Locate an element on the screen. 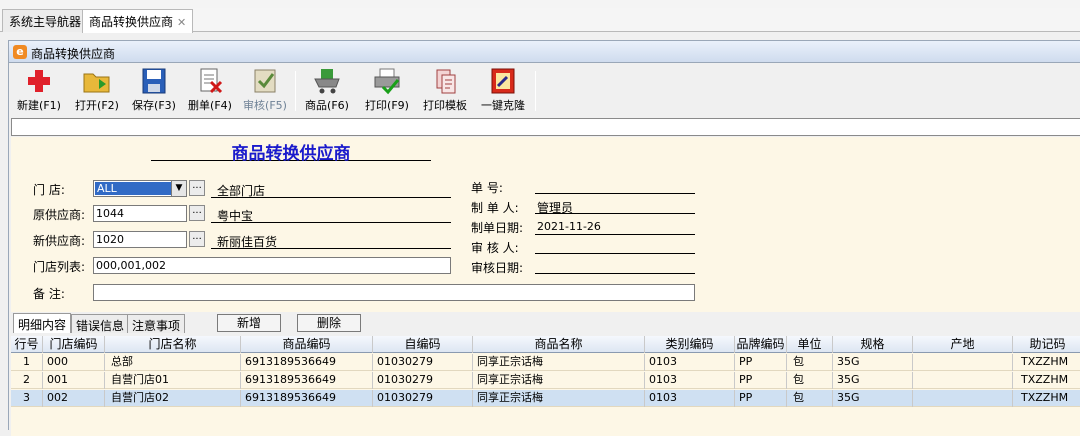  new-supplier-label: 新供应商: is located at coordinates (59, 241).